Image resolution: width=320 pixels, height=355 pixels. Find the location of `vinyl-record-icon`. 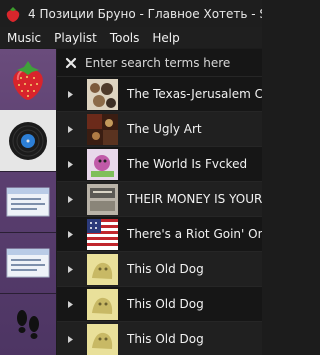

vinyl-record-icon is located at coordinates (28, 140).